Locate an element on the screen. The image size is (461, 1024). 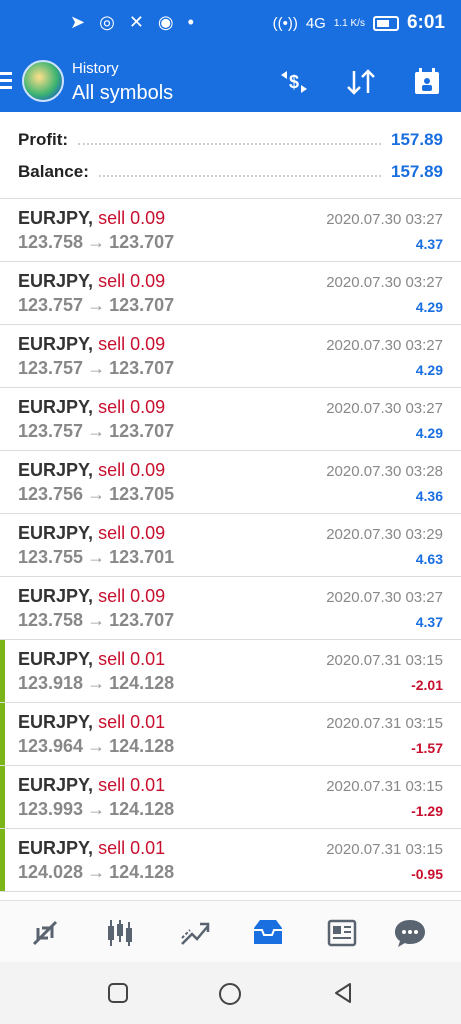
trade-profit: 4.36 is located at coordinates (429, 496).